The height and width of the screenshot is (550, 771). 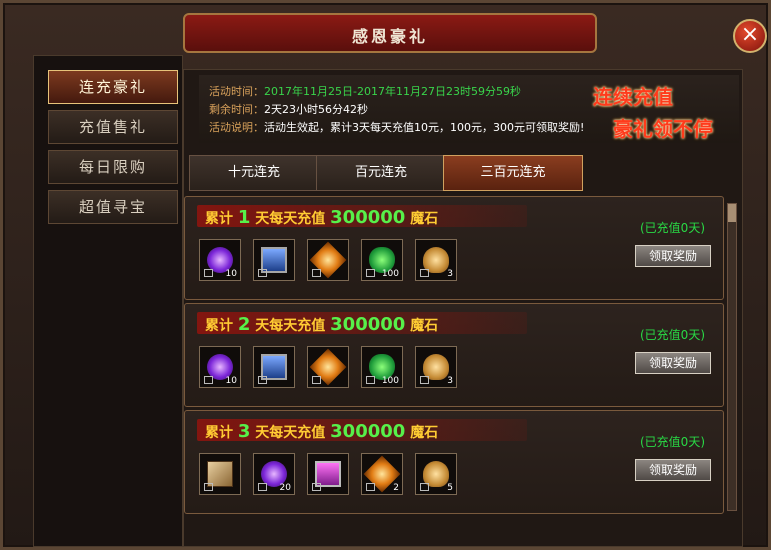 What do you see at coordinates (244, 431) in the screenshot?
I see `requirement-days: 3` at bounding box center [244, 431].